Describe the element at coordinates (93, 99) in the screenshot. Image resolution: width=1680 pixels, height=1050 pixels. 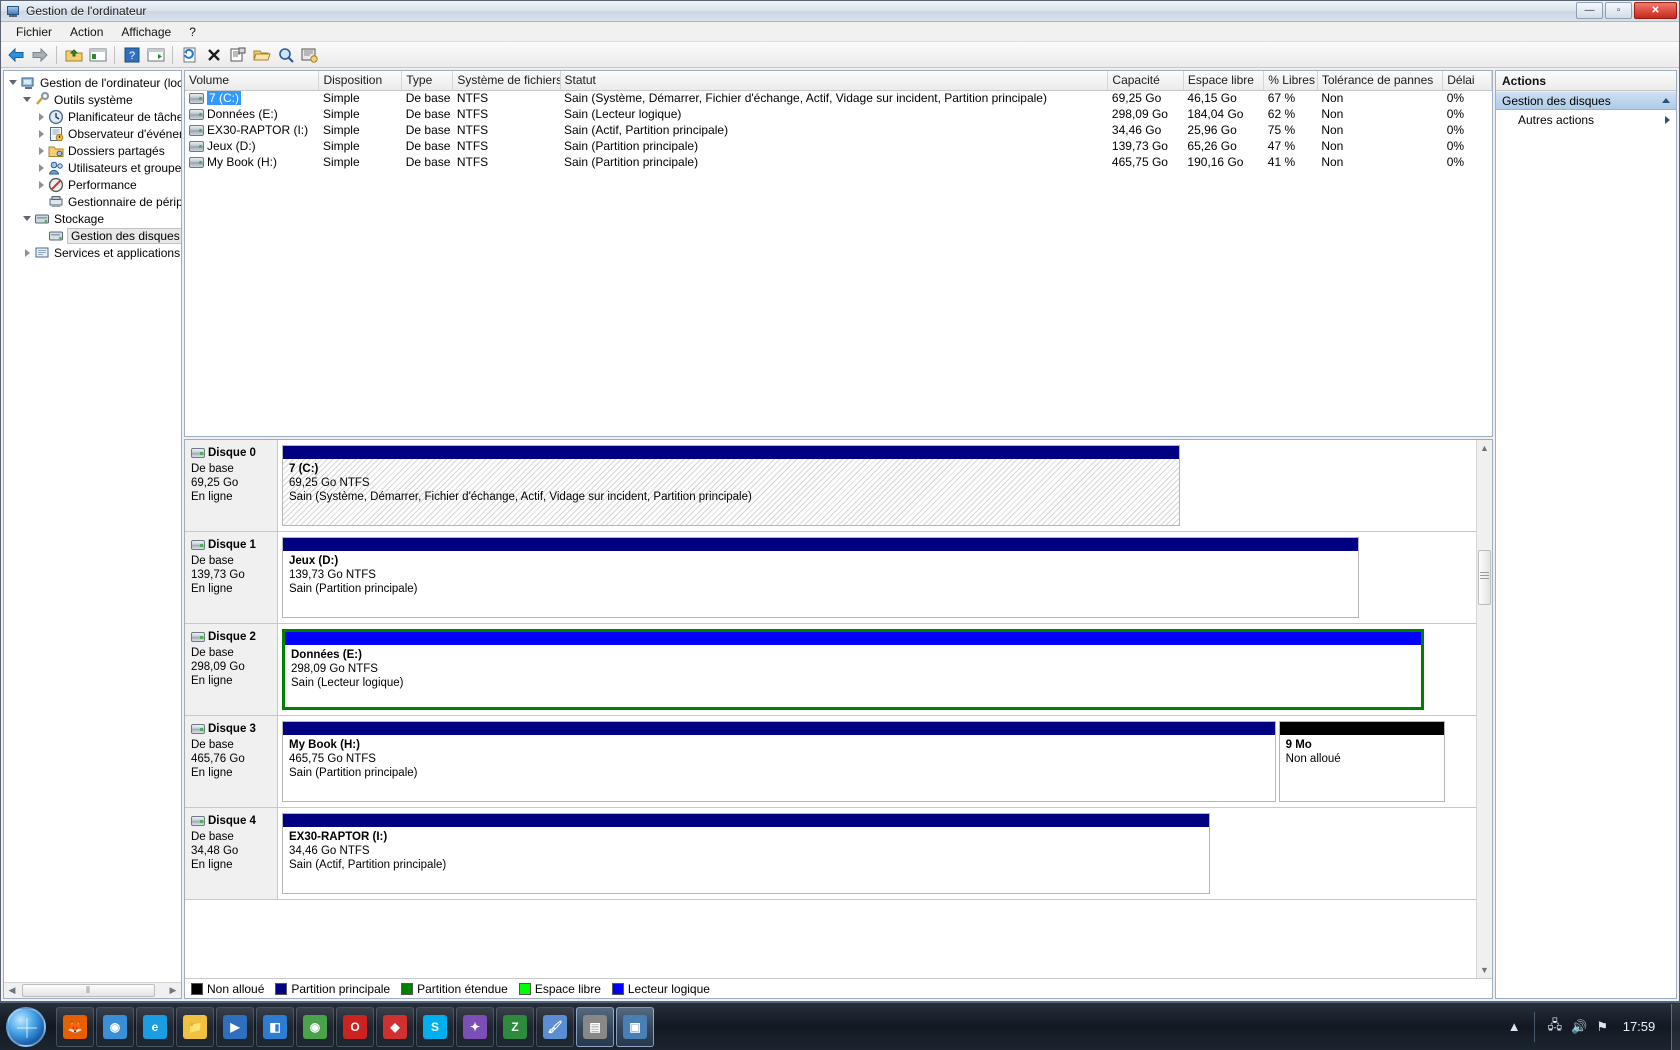
I see `tree-item-outils-syst-me: Outils système` at that location.